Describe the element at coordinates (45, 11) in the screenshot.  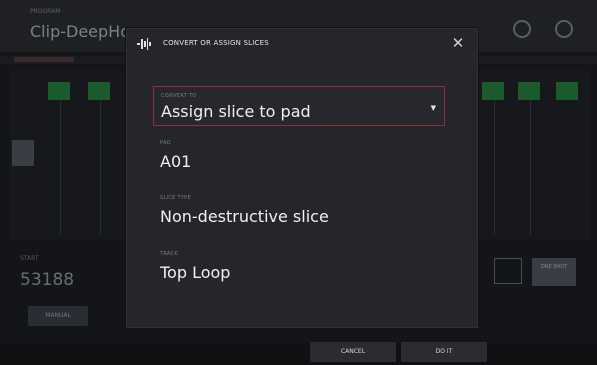
I see `program-label: PROGRAM` at that location.